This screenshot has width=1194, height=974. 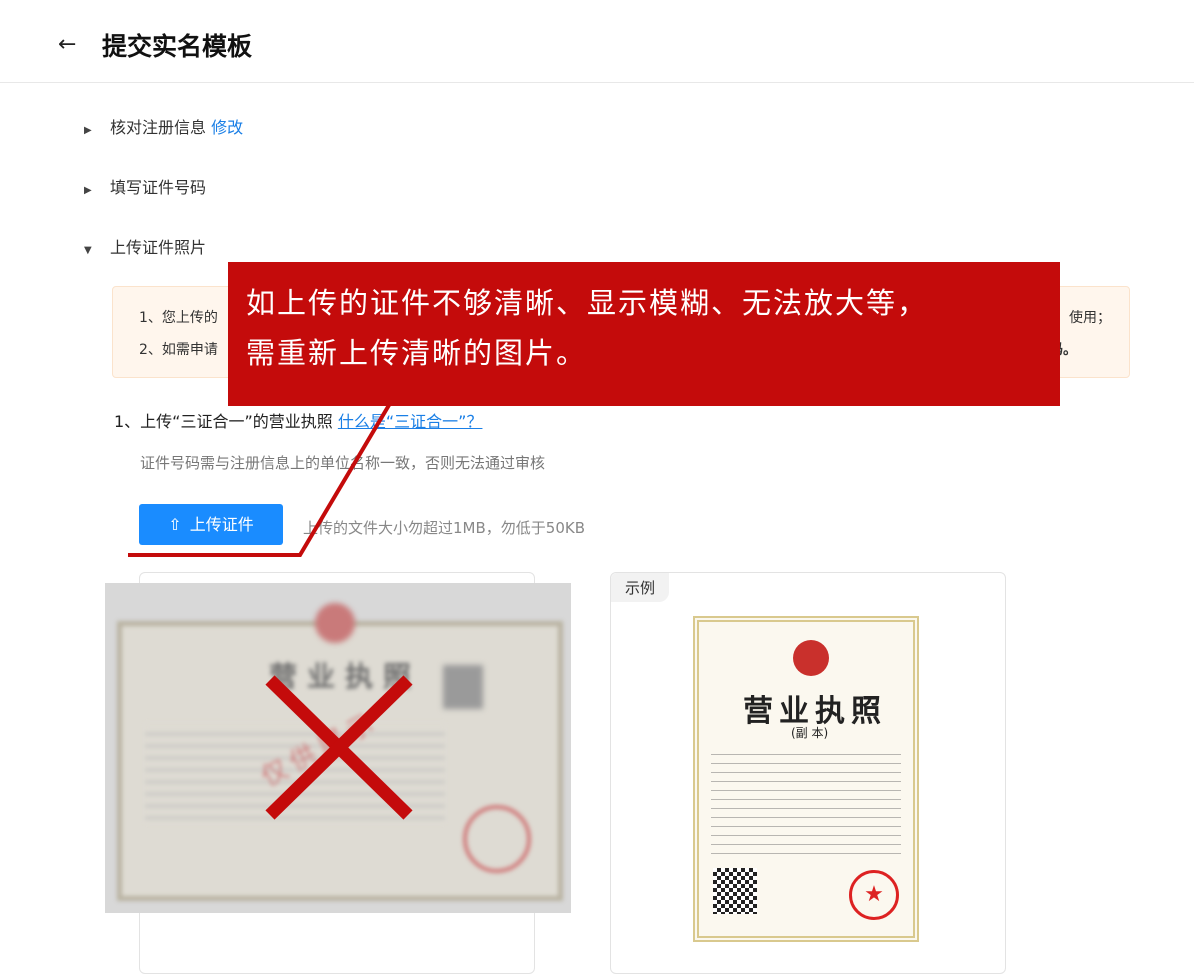 What do you see at coordinates (644, 334) in the screenshot?
I see `annotation-callout: 如上传的证件不够清晰、显示模糊、无法放大等， 需重新上传清晰的图片。` at bounding box center [644, 334].